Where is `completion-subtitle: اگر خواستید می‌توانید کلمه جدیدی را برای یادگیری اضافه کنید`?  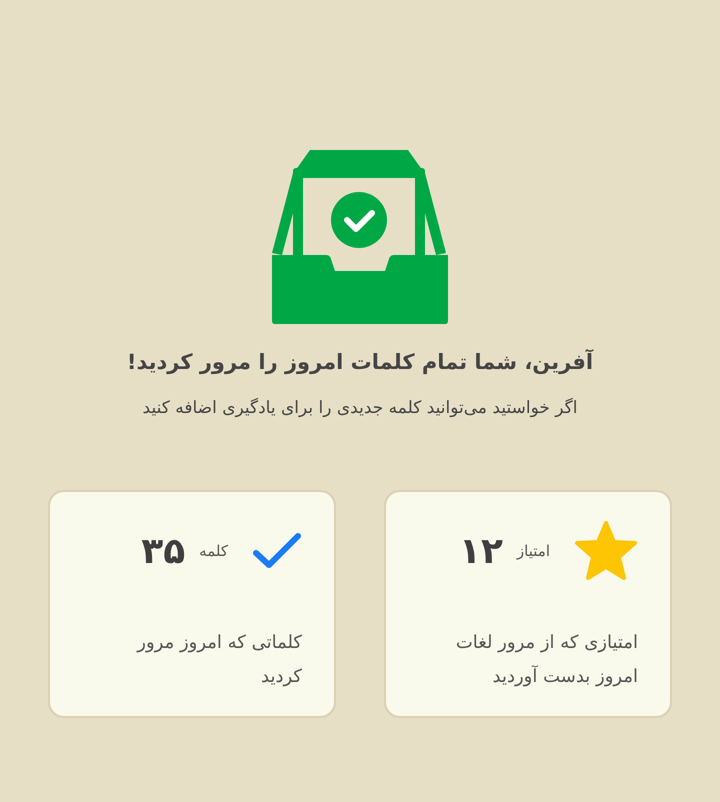 completion-subtitle: اگر خواستید می‌توانید کلمه جدیدی را برای یادگیری اضافه کنید is located at coordinates (360, 408).